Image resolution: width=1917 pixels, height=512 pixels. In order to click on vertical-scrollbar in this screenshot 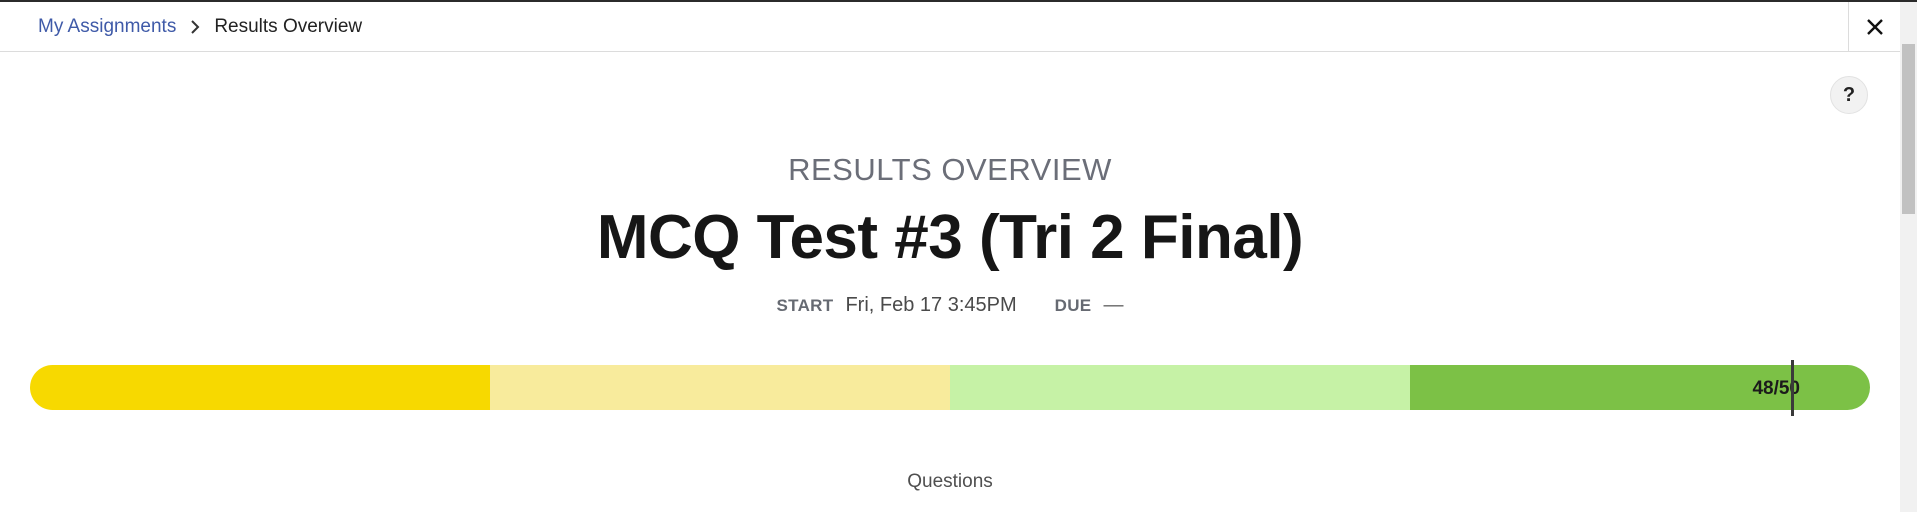, I will do `click(1908, 257)`.